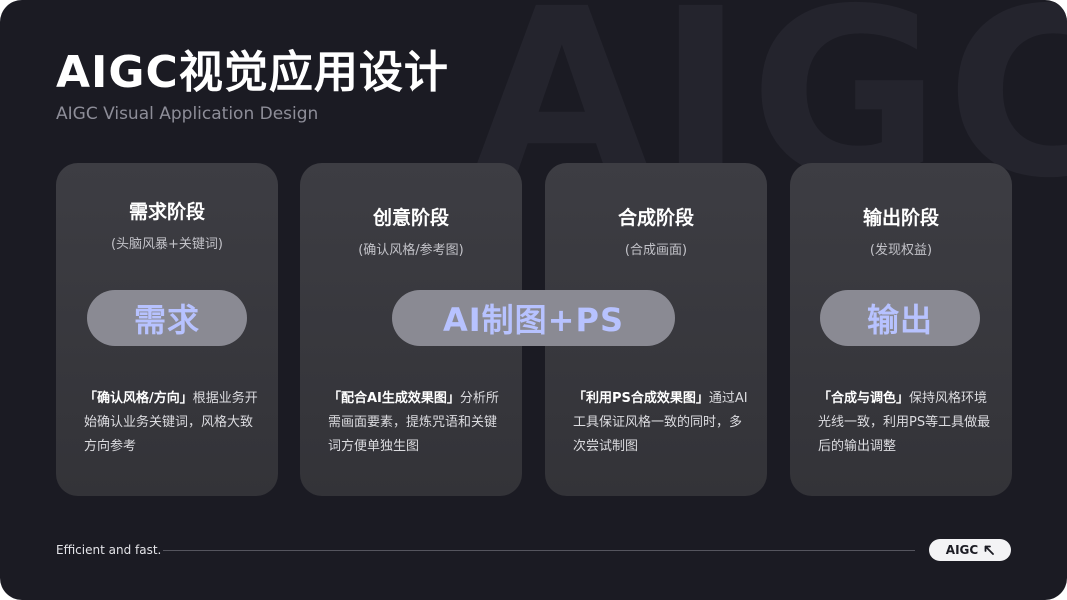  I want to click on card-title: 创意阶段, so click(410, 218).